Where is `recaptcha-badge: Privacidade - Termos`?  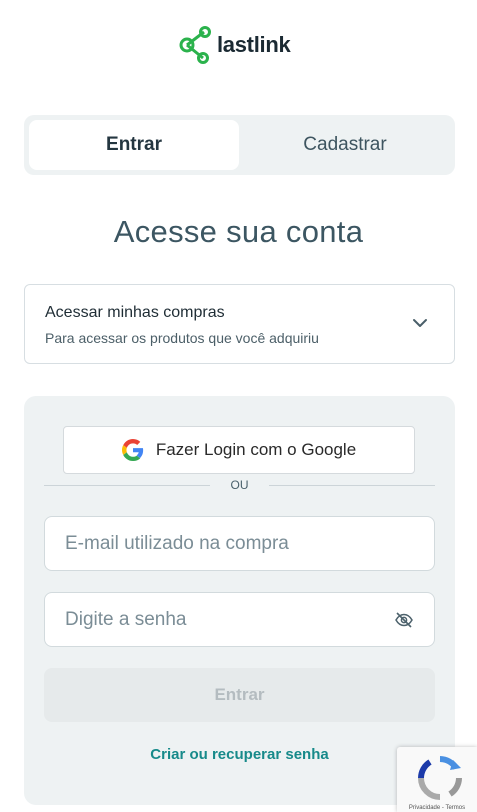
recaptcha-badge: Privacidade - Termos is located at coordinates (437, 779).